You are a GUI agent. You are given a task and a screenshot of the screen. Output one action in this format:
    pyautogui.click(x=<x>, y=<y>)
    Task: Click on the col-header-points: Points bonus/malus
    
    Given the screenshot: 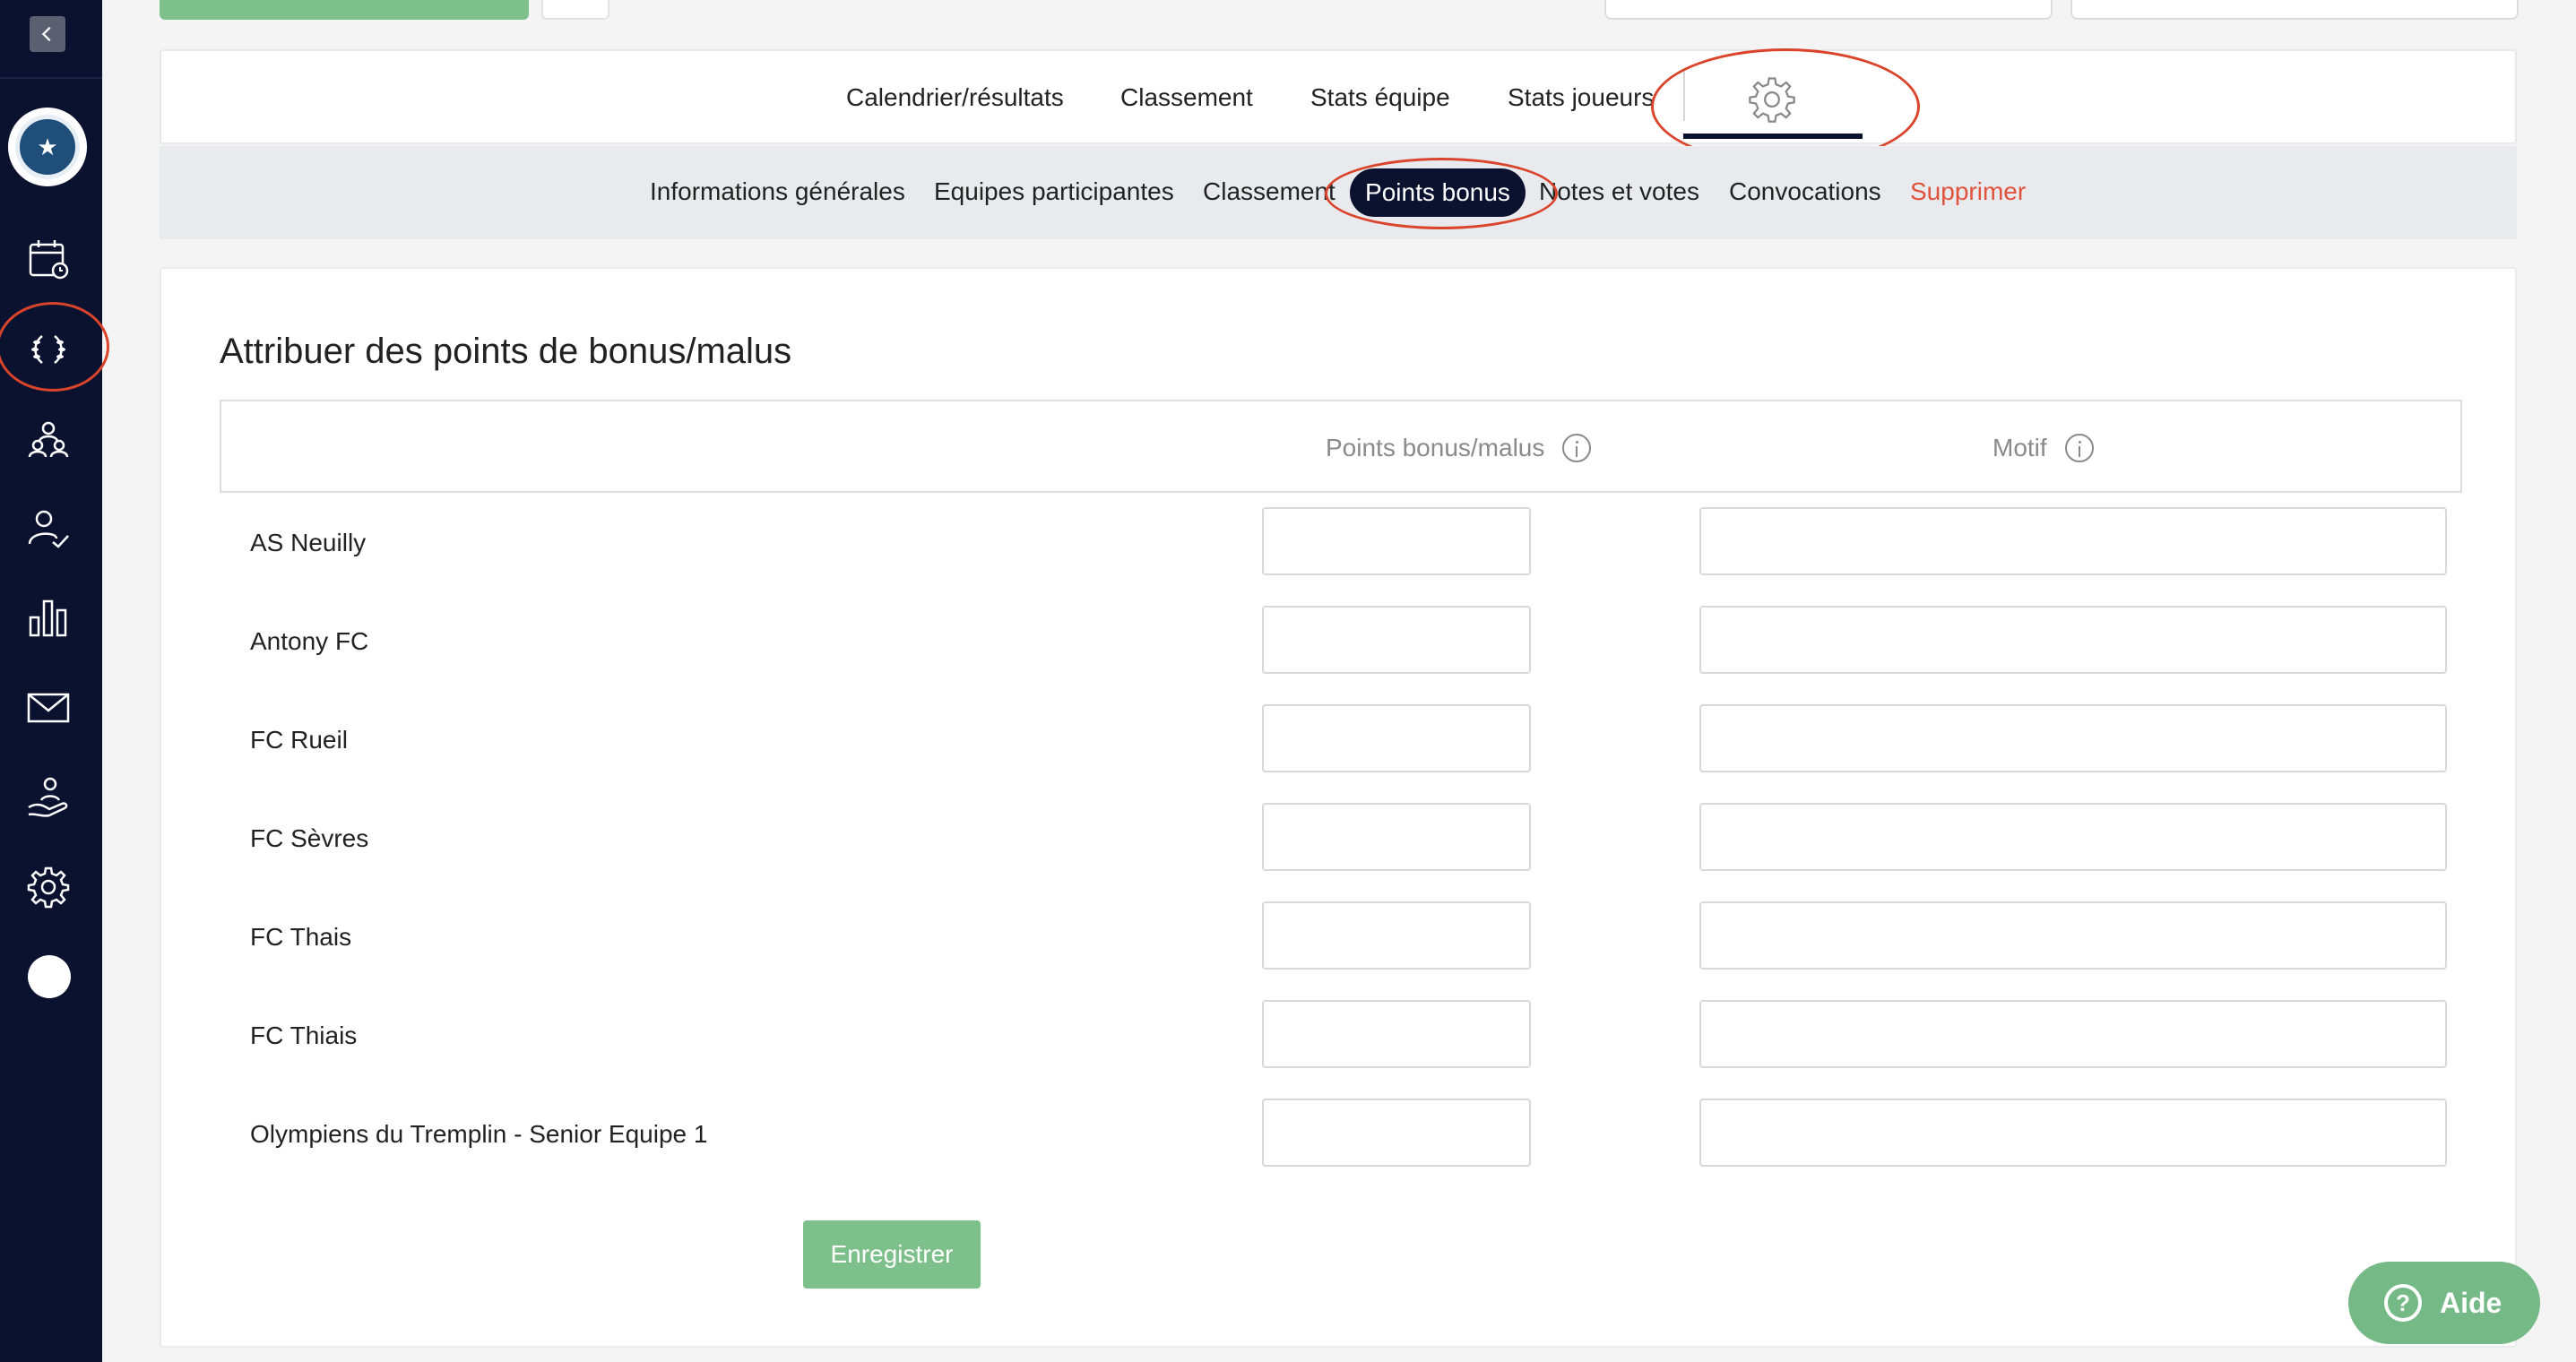 What is the action you would take?
    pyautogui.click(x=1459, y=448)
    